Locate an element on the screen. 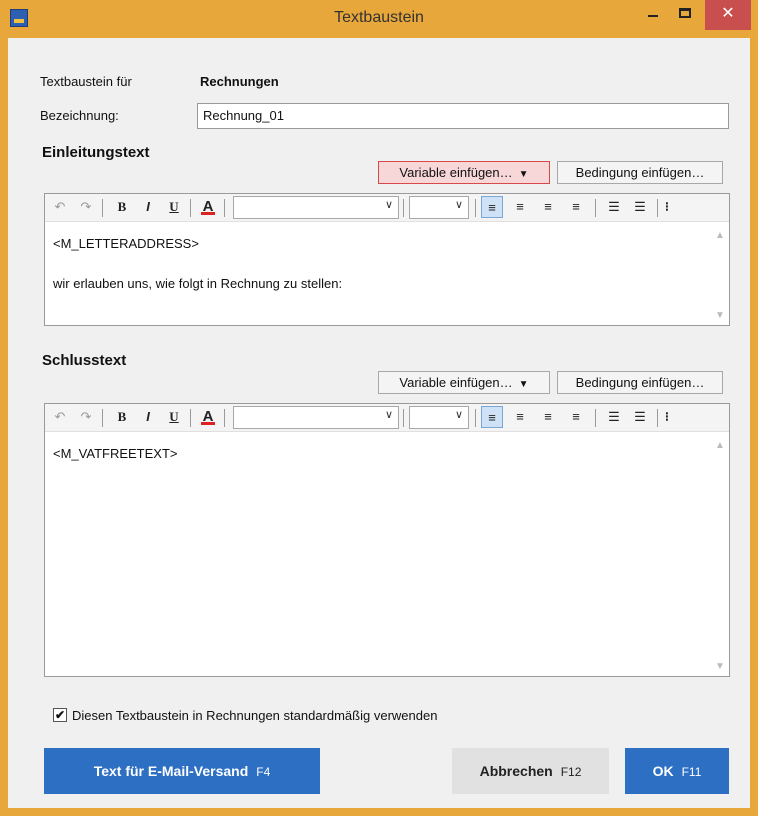  closing-title: Schlusstext is located at coordinates (84, 360).